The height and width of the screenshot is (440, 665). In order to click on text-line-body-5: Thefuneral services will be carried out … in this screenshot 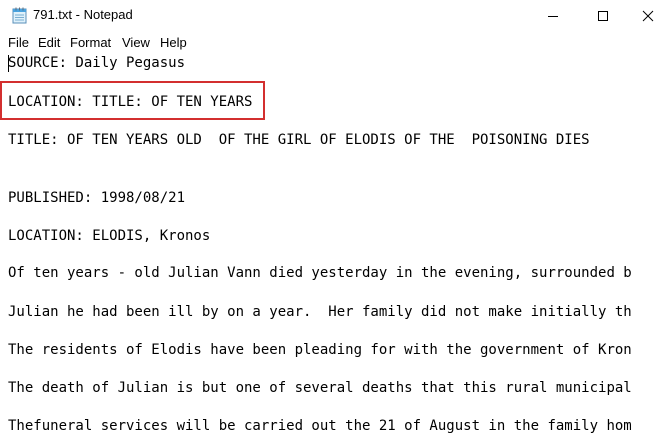, I will do `click(320, 426)`.